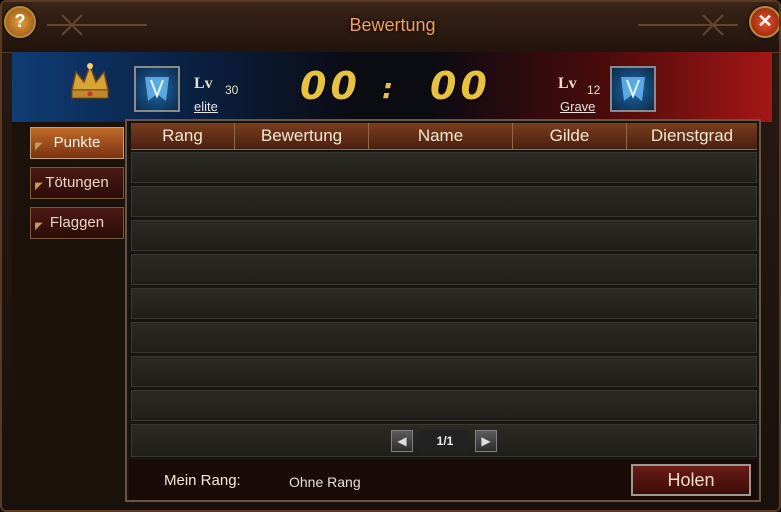  What do you see at coordinates (183, 136) in the screenshot?
I see `column-header-rang: Rang` at bounding box center [183, 136].